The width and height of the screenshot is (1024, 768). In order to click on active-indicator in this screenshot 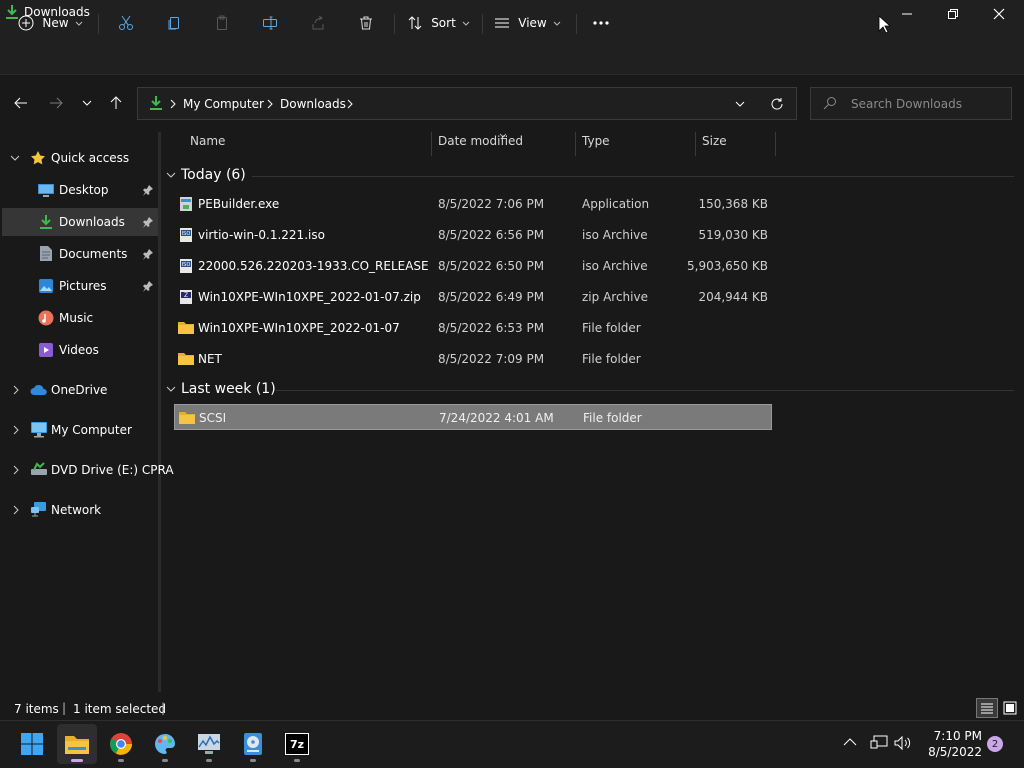, I will do `click(77, 760)`.